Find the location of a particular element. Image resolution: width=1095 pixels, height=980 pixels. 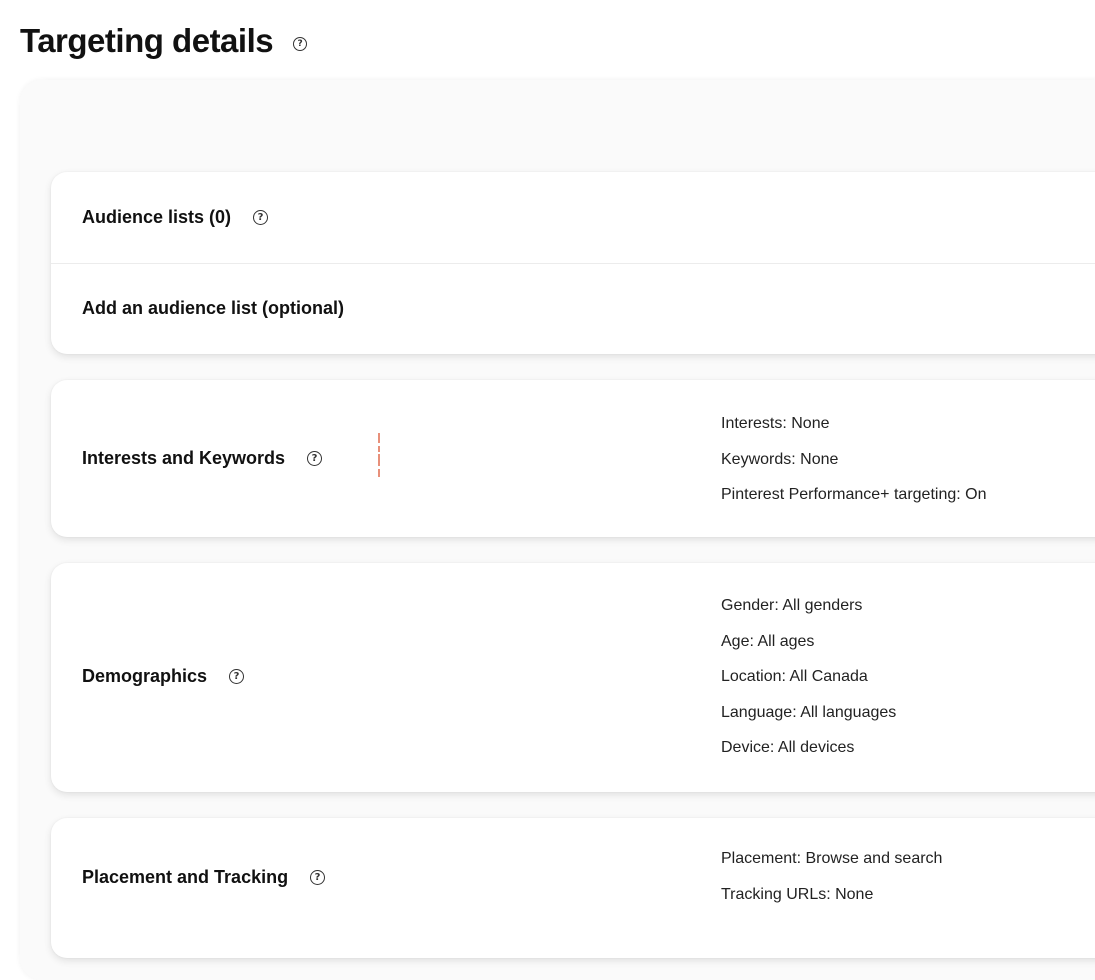

summary-line: Placement: Browse and search is located at coordinates (832, 858).